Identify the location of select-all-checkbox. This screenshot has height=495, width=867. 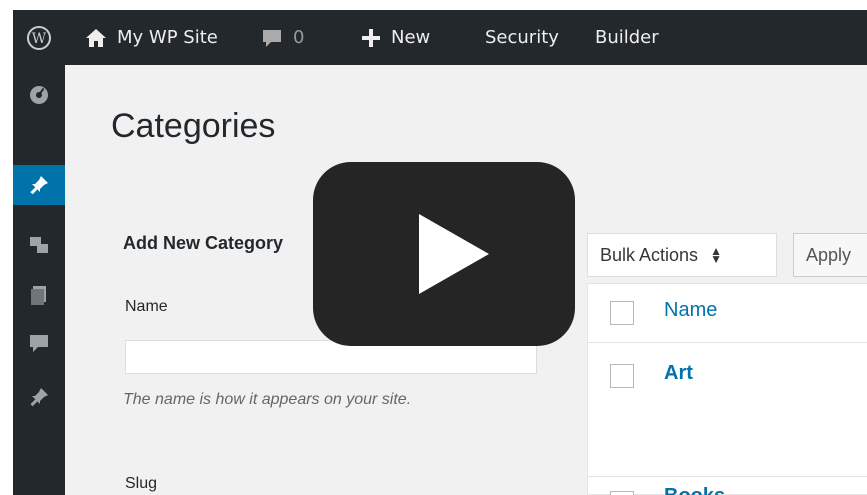
(622, 313).